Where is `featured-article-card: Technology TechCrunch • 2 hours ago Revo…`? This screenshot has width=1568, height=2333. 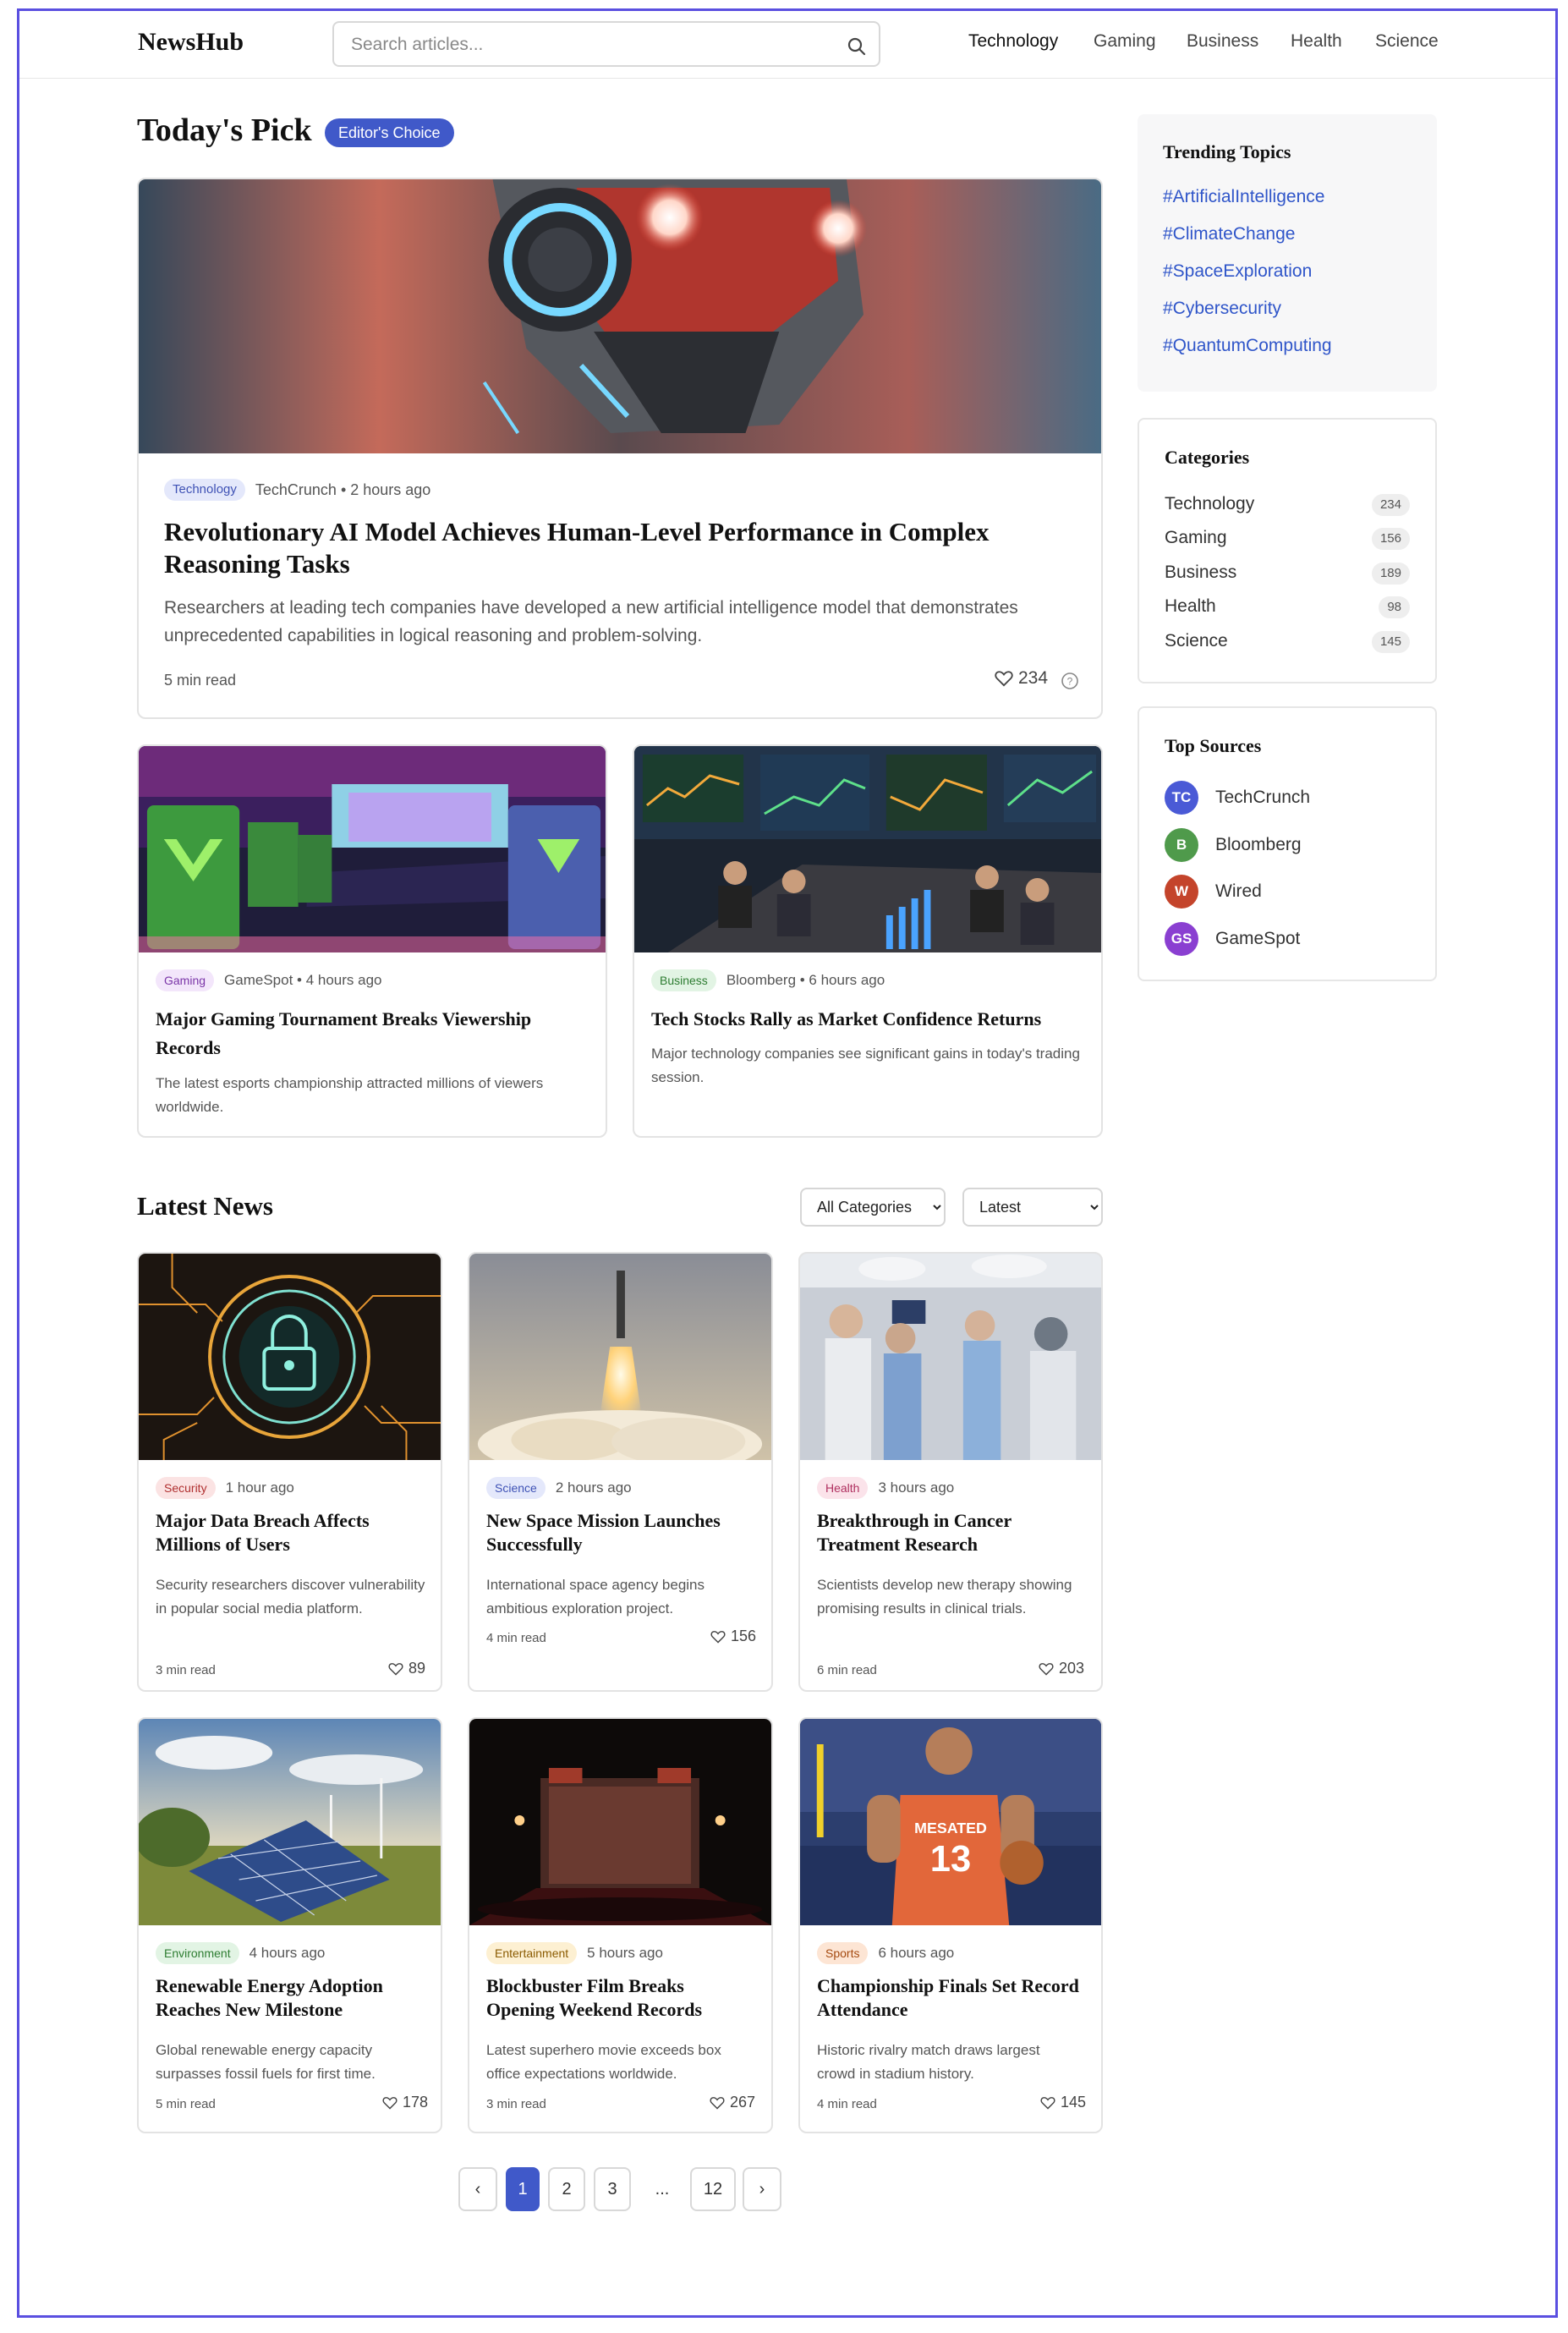
featured-article-card: Technology TechCrunch • 2 hours ago Revo… is located at coordinates (620, 449).